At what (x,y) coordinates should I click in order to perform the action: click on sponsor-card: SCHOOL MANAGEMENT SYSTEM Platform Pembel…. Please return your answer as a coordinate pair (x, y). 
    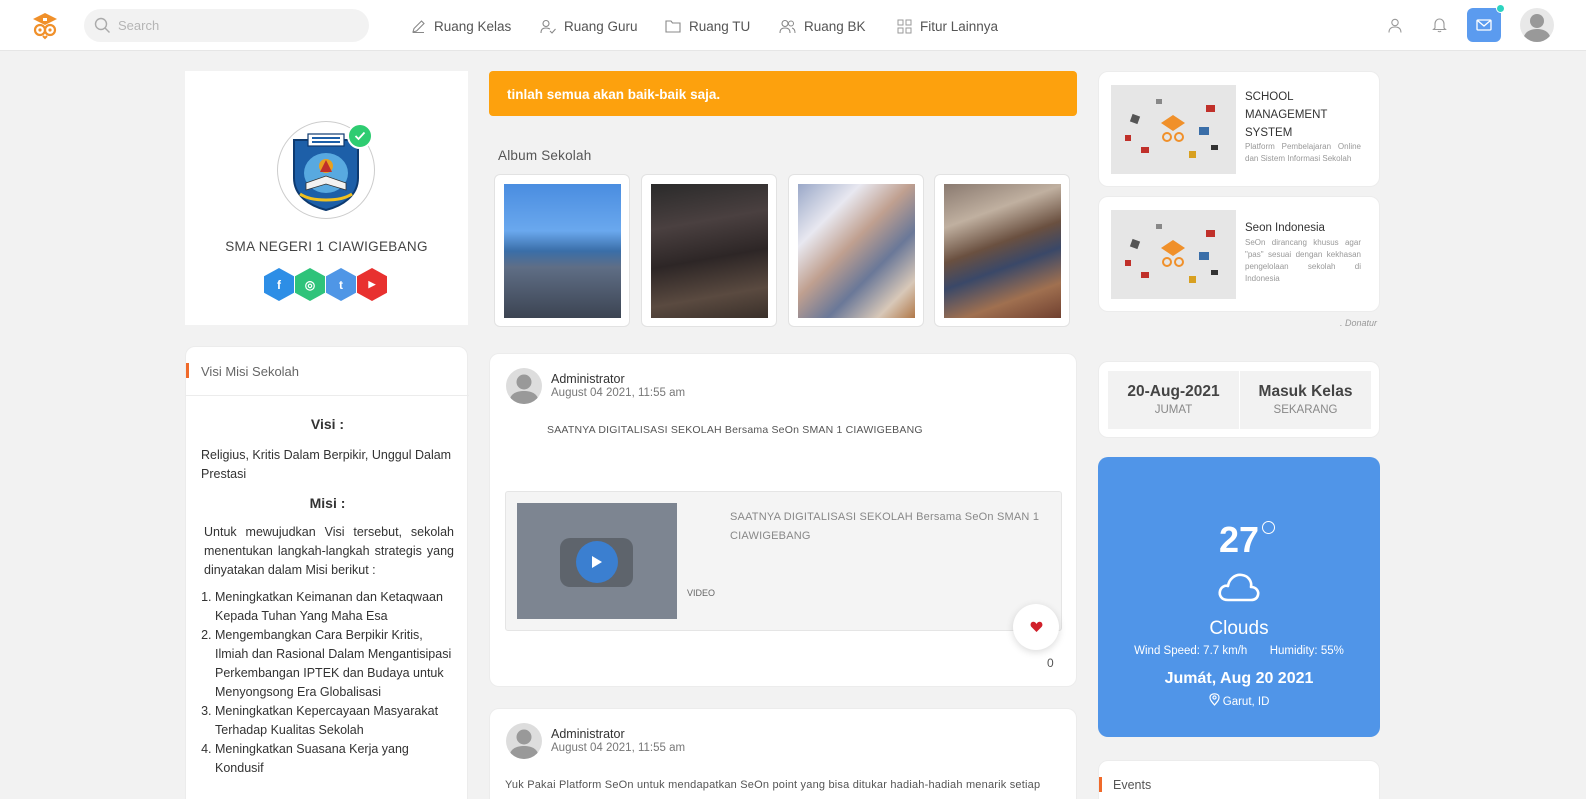
    Looking at the image, I should click on (1239, 129).